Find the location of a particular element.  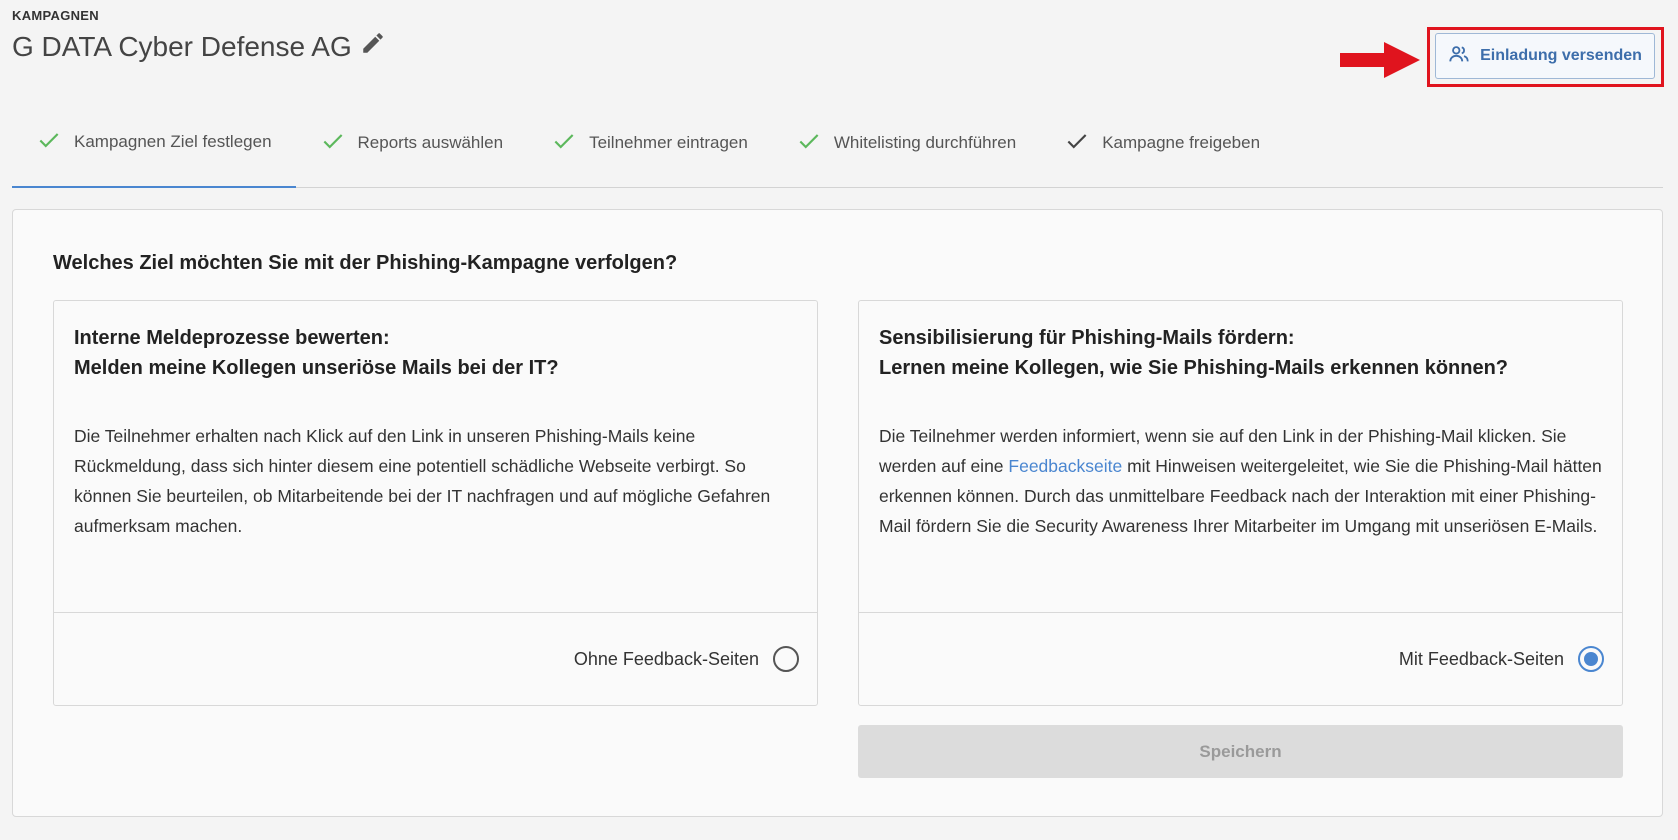

arrow-right-icon is located at coordinates (1380, 60).